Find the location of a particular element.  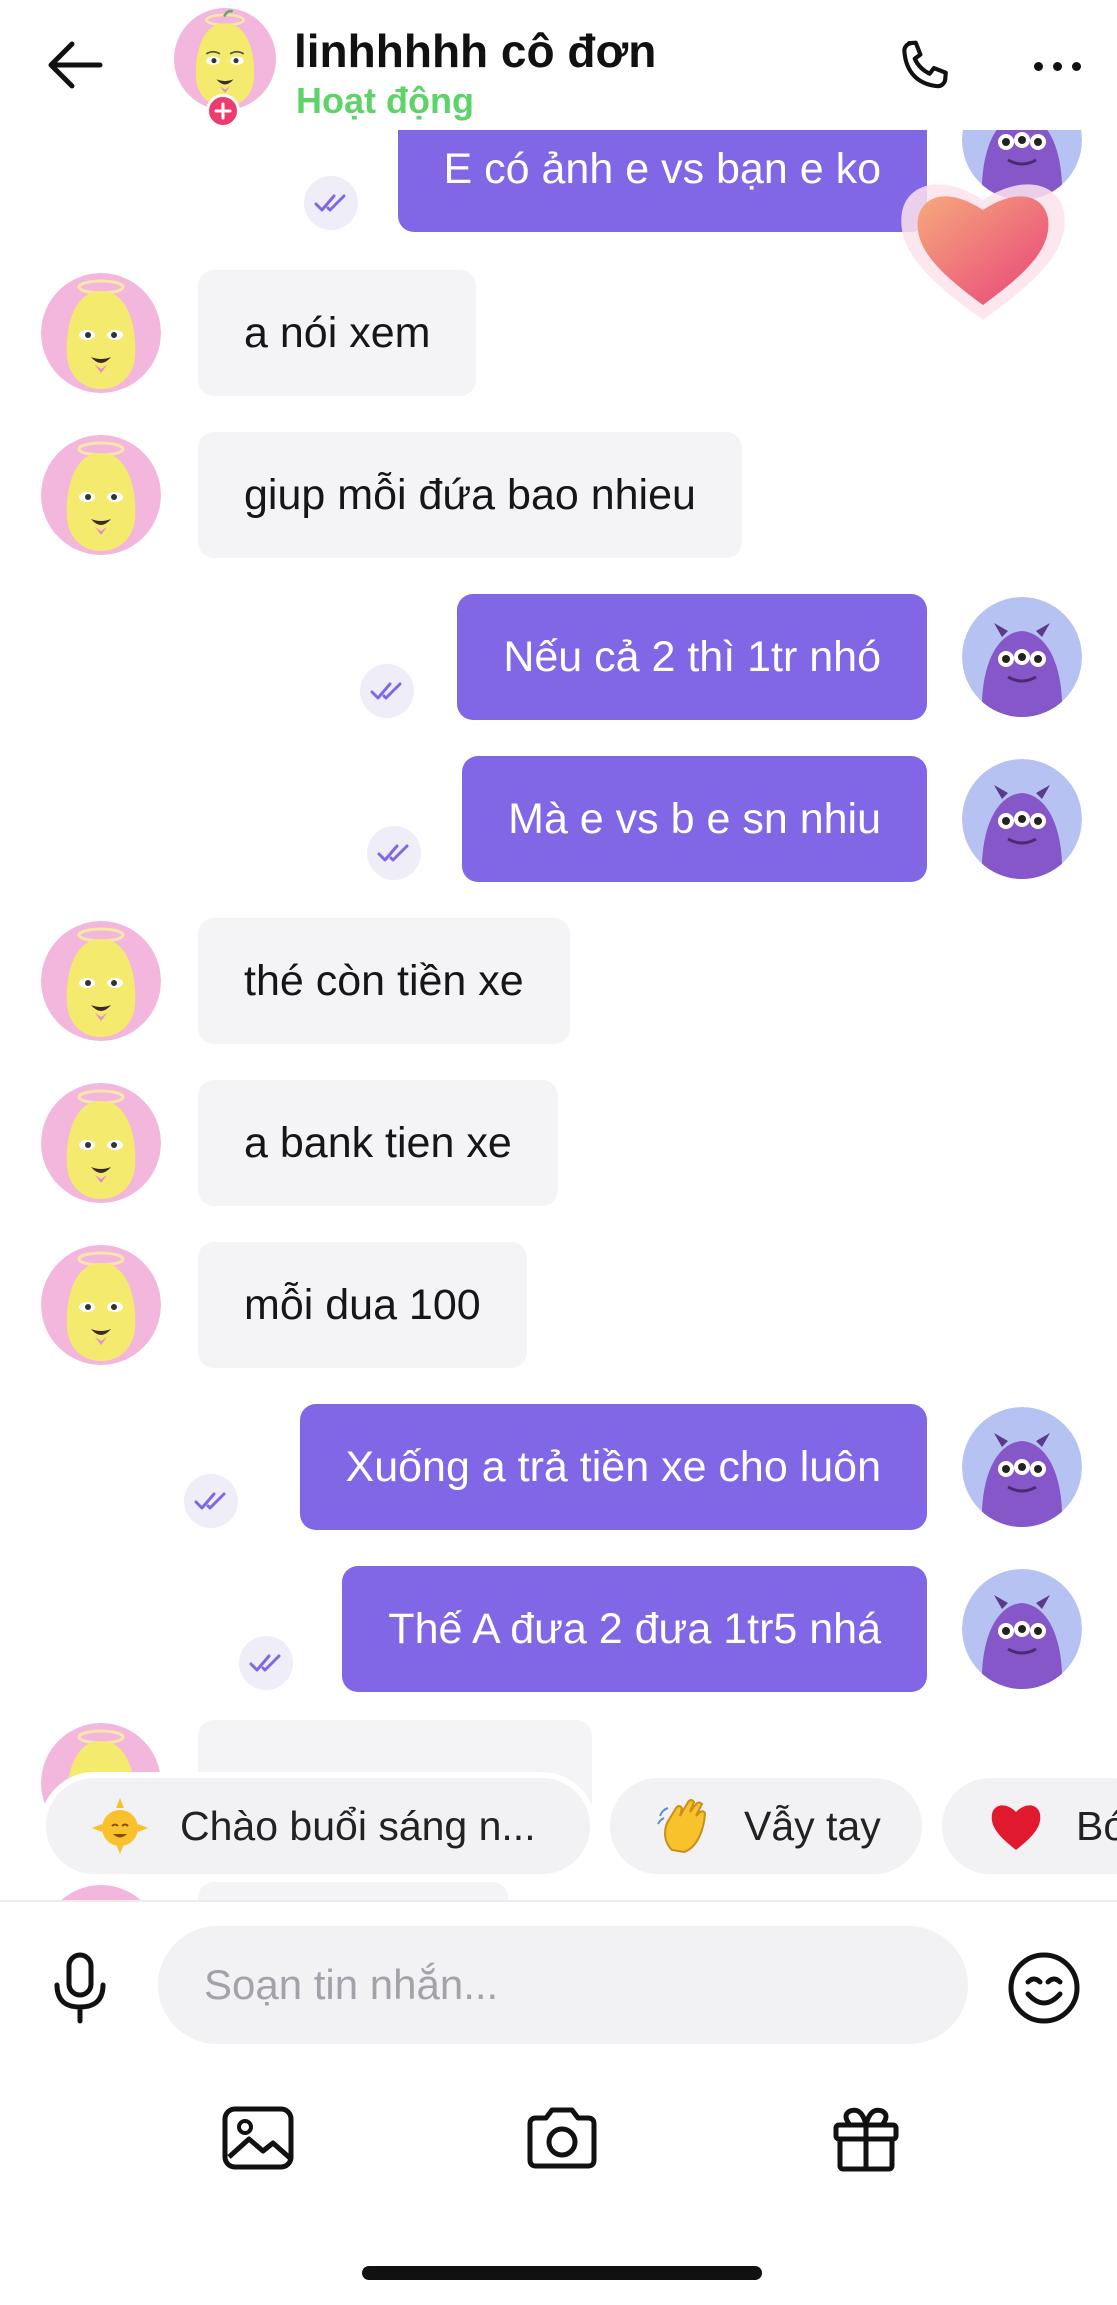

smiley-icon is located at coordinates (1044, 1988).